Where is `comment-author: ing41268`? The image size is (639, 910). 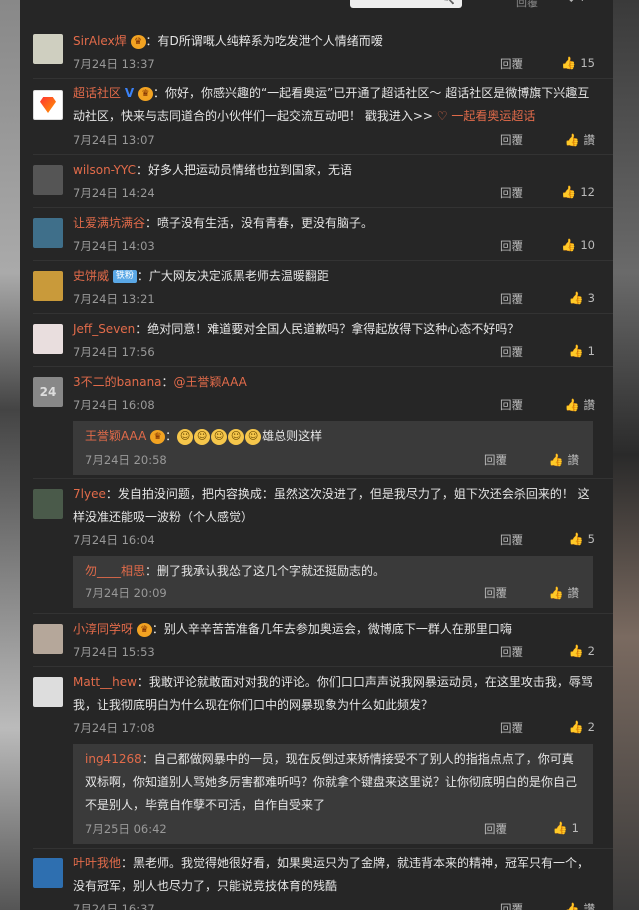
comment-author: ing41268 is located at coordinates (113, 759).